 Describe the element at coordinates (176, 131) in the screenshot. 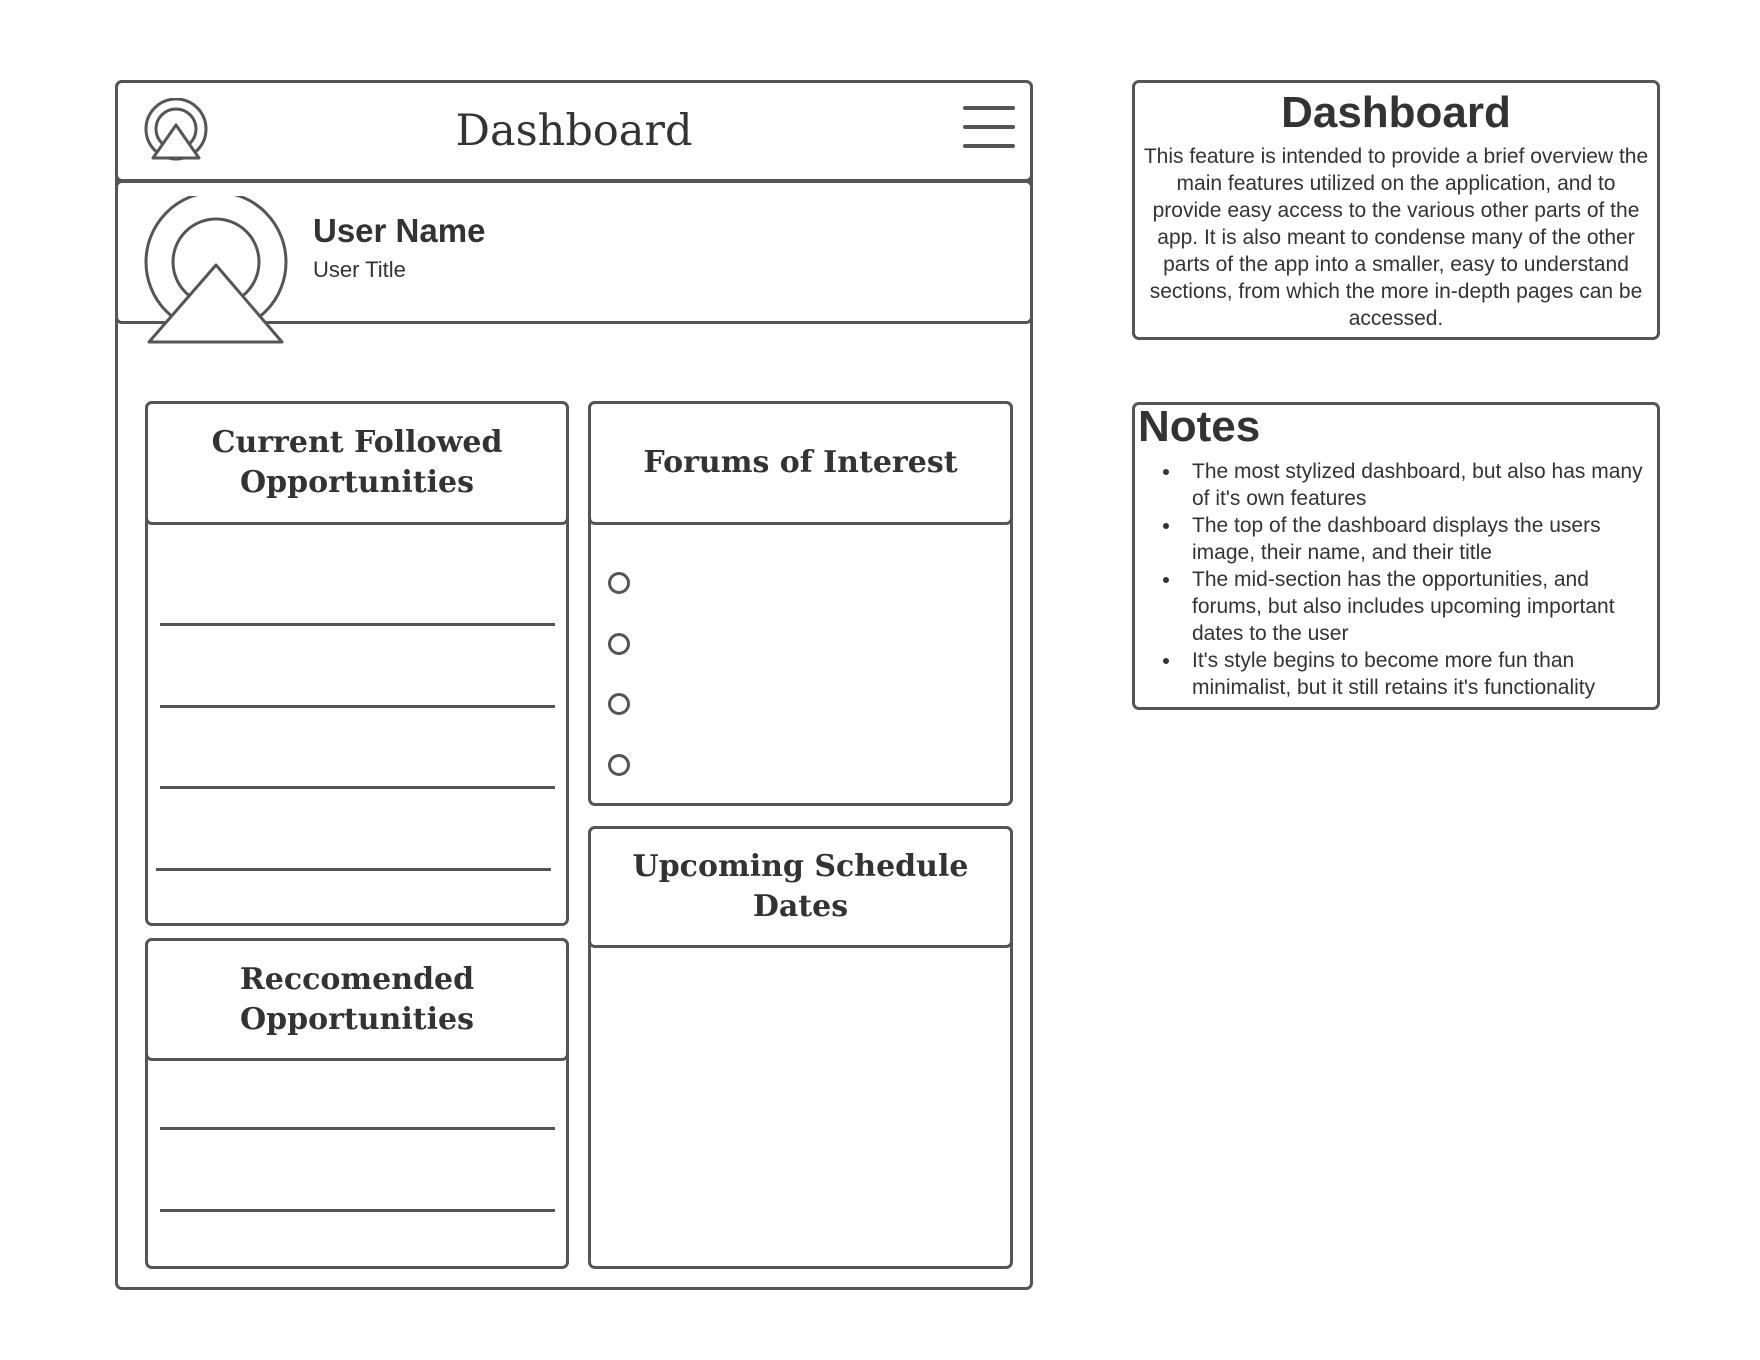

I see `logo-icon` at that location.